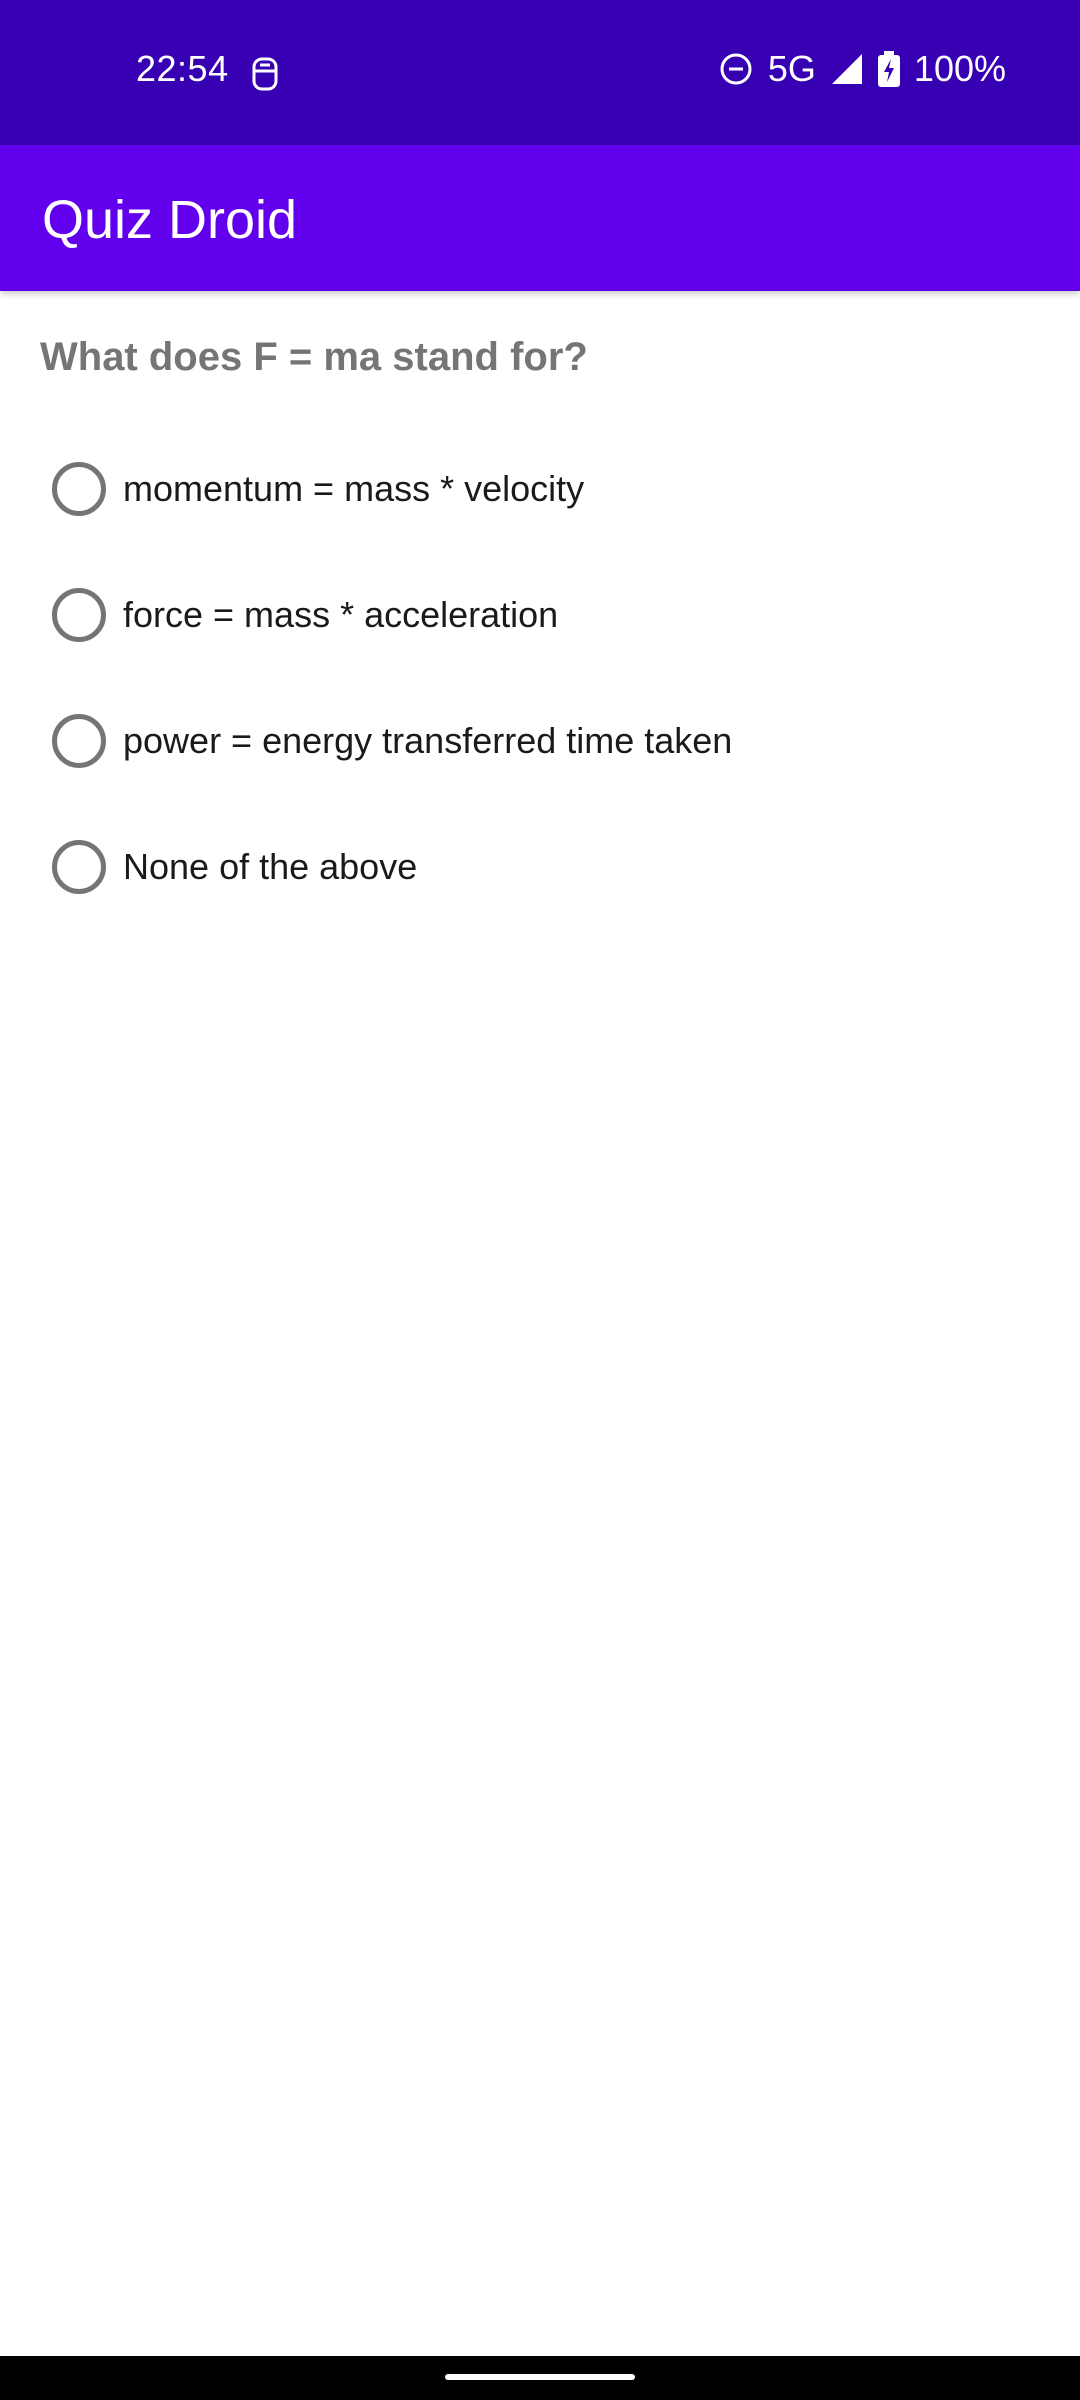 The image size is (1080, 2400). What do you see at coordinates (540, 72) in the screenshot?
I see `status-bar: 22:54 5G 100%` at bounding box center [540, 72].